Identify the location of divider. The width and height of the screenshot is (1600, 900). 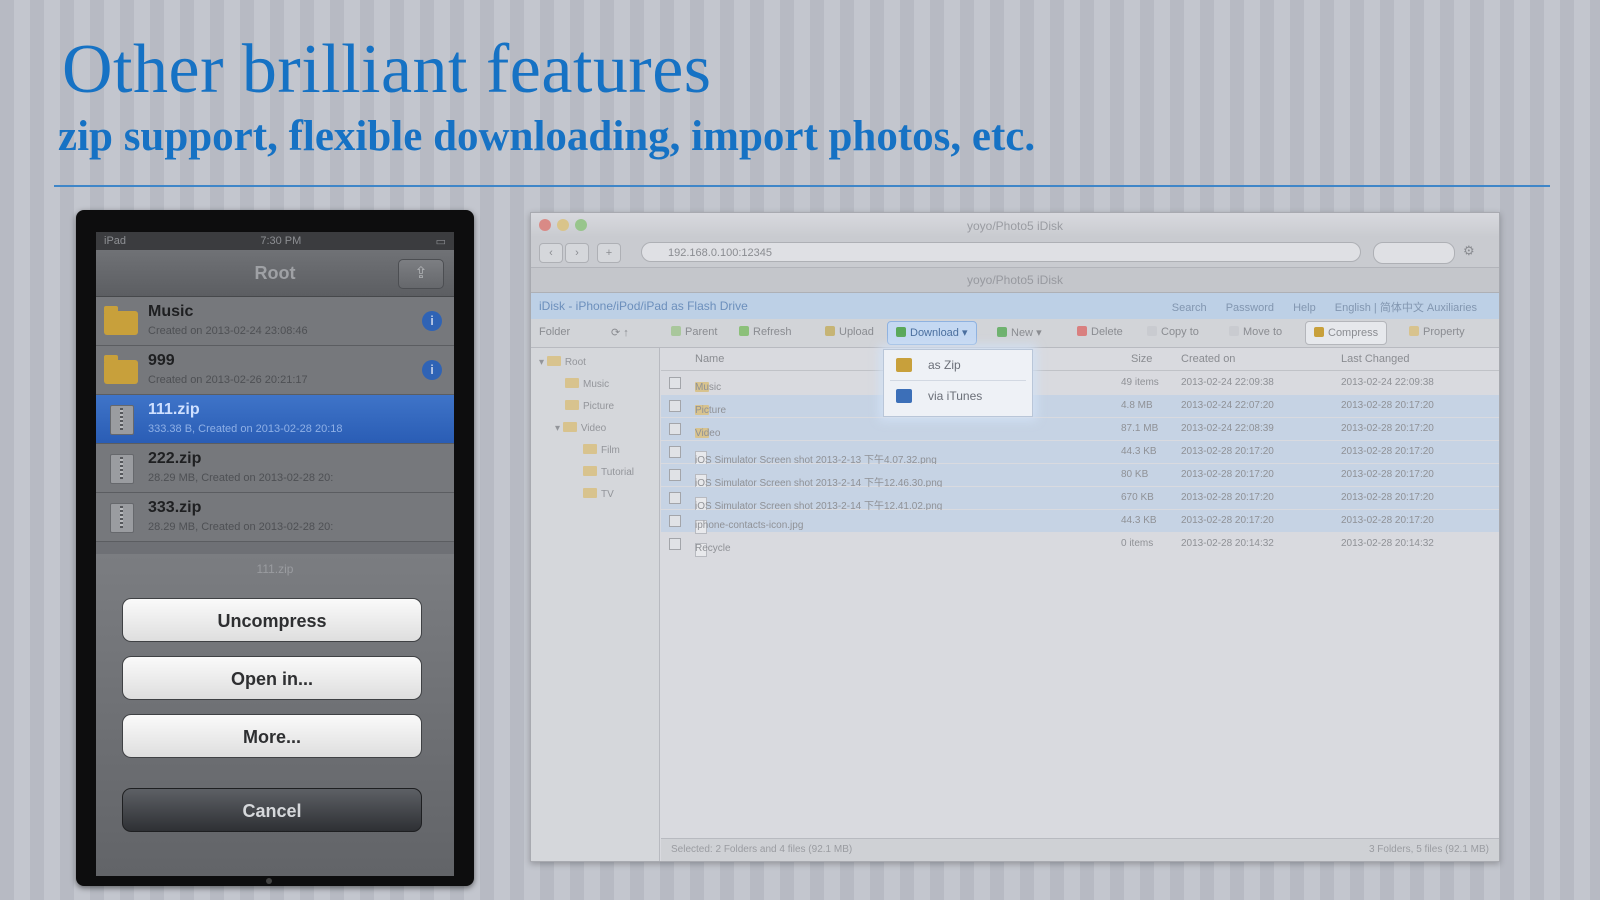
(802, 186).